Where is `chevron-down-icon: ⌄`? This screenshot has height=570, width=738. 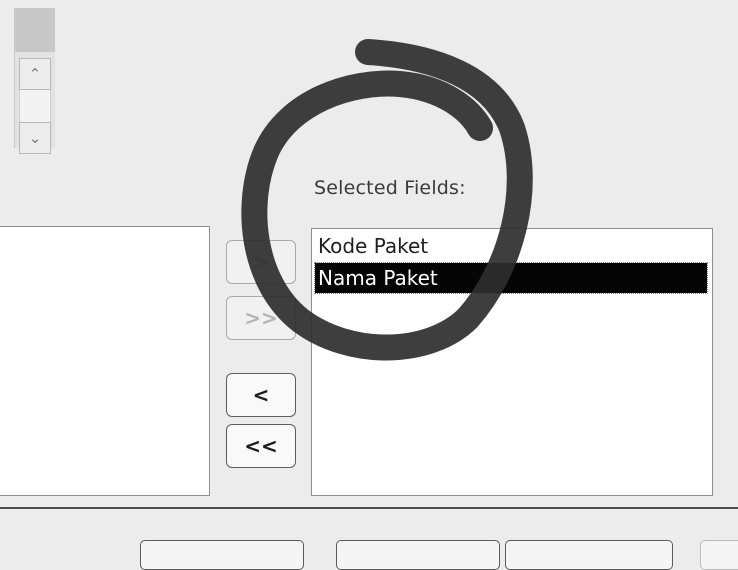 chevron-down-icon: ⌄ is located at coordinates (35, 138).